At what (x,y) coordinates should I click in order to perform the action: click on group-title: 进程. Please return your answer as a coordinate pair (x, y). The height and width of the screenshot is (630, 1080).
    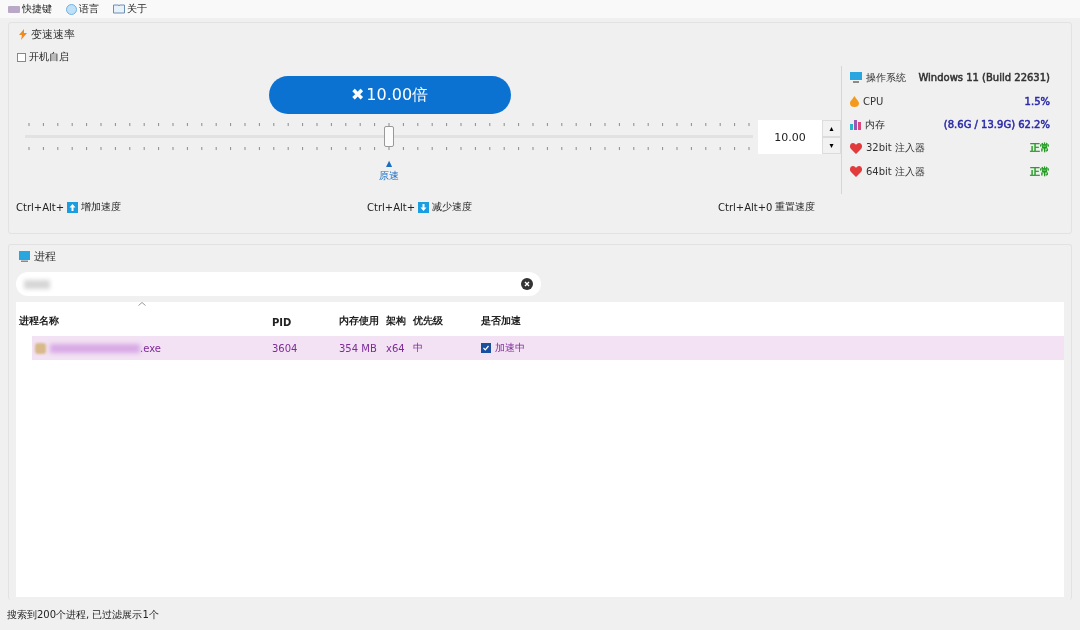
    Looking at the image, I should click on (45, 256).